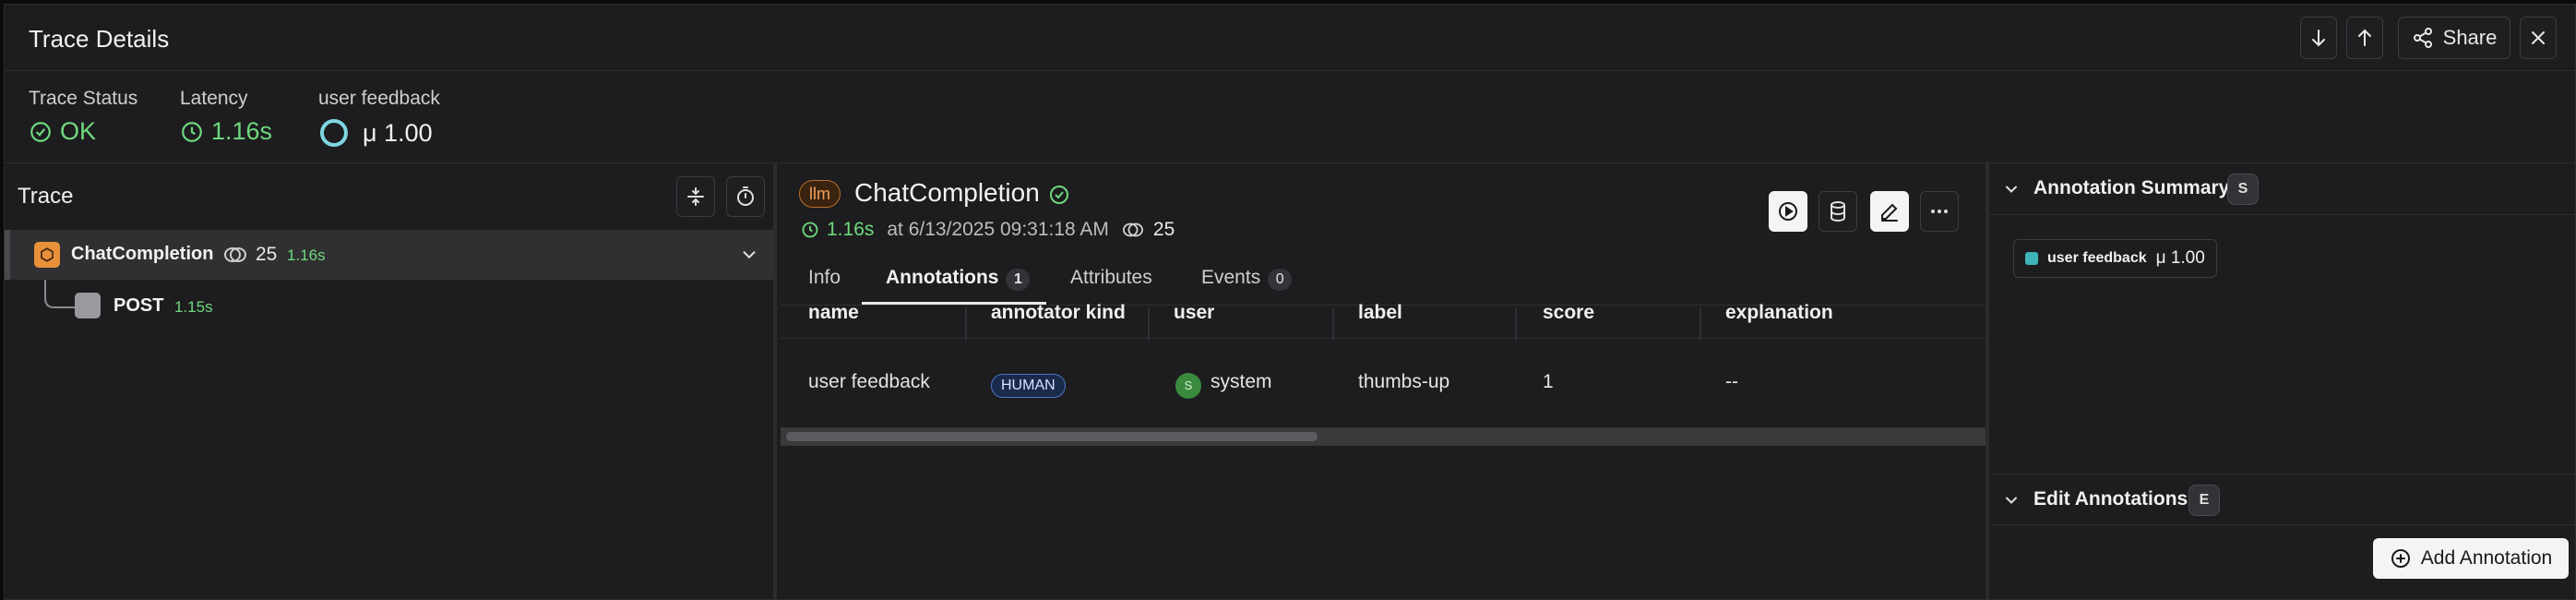  I want to click on stat-value: OK, so click(83, 131).